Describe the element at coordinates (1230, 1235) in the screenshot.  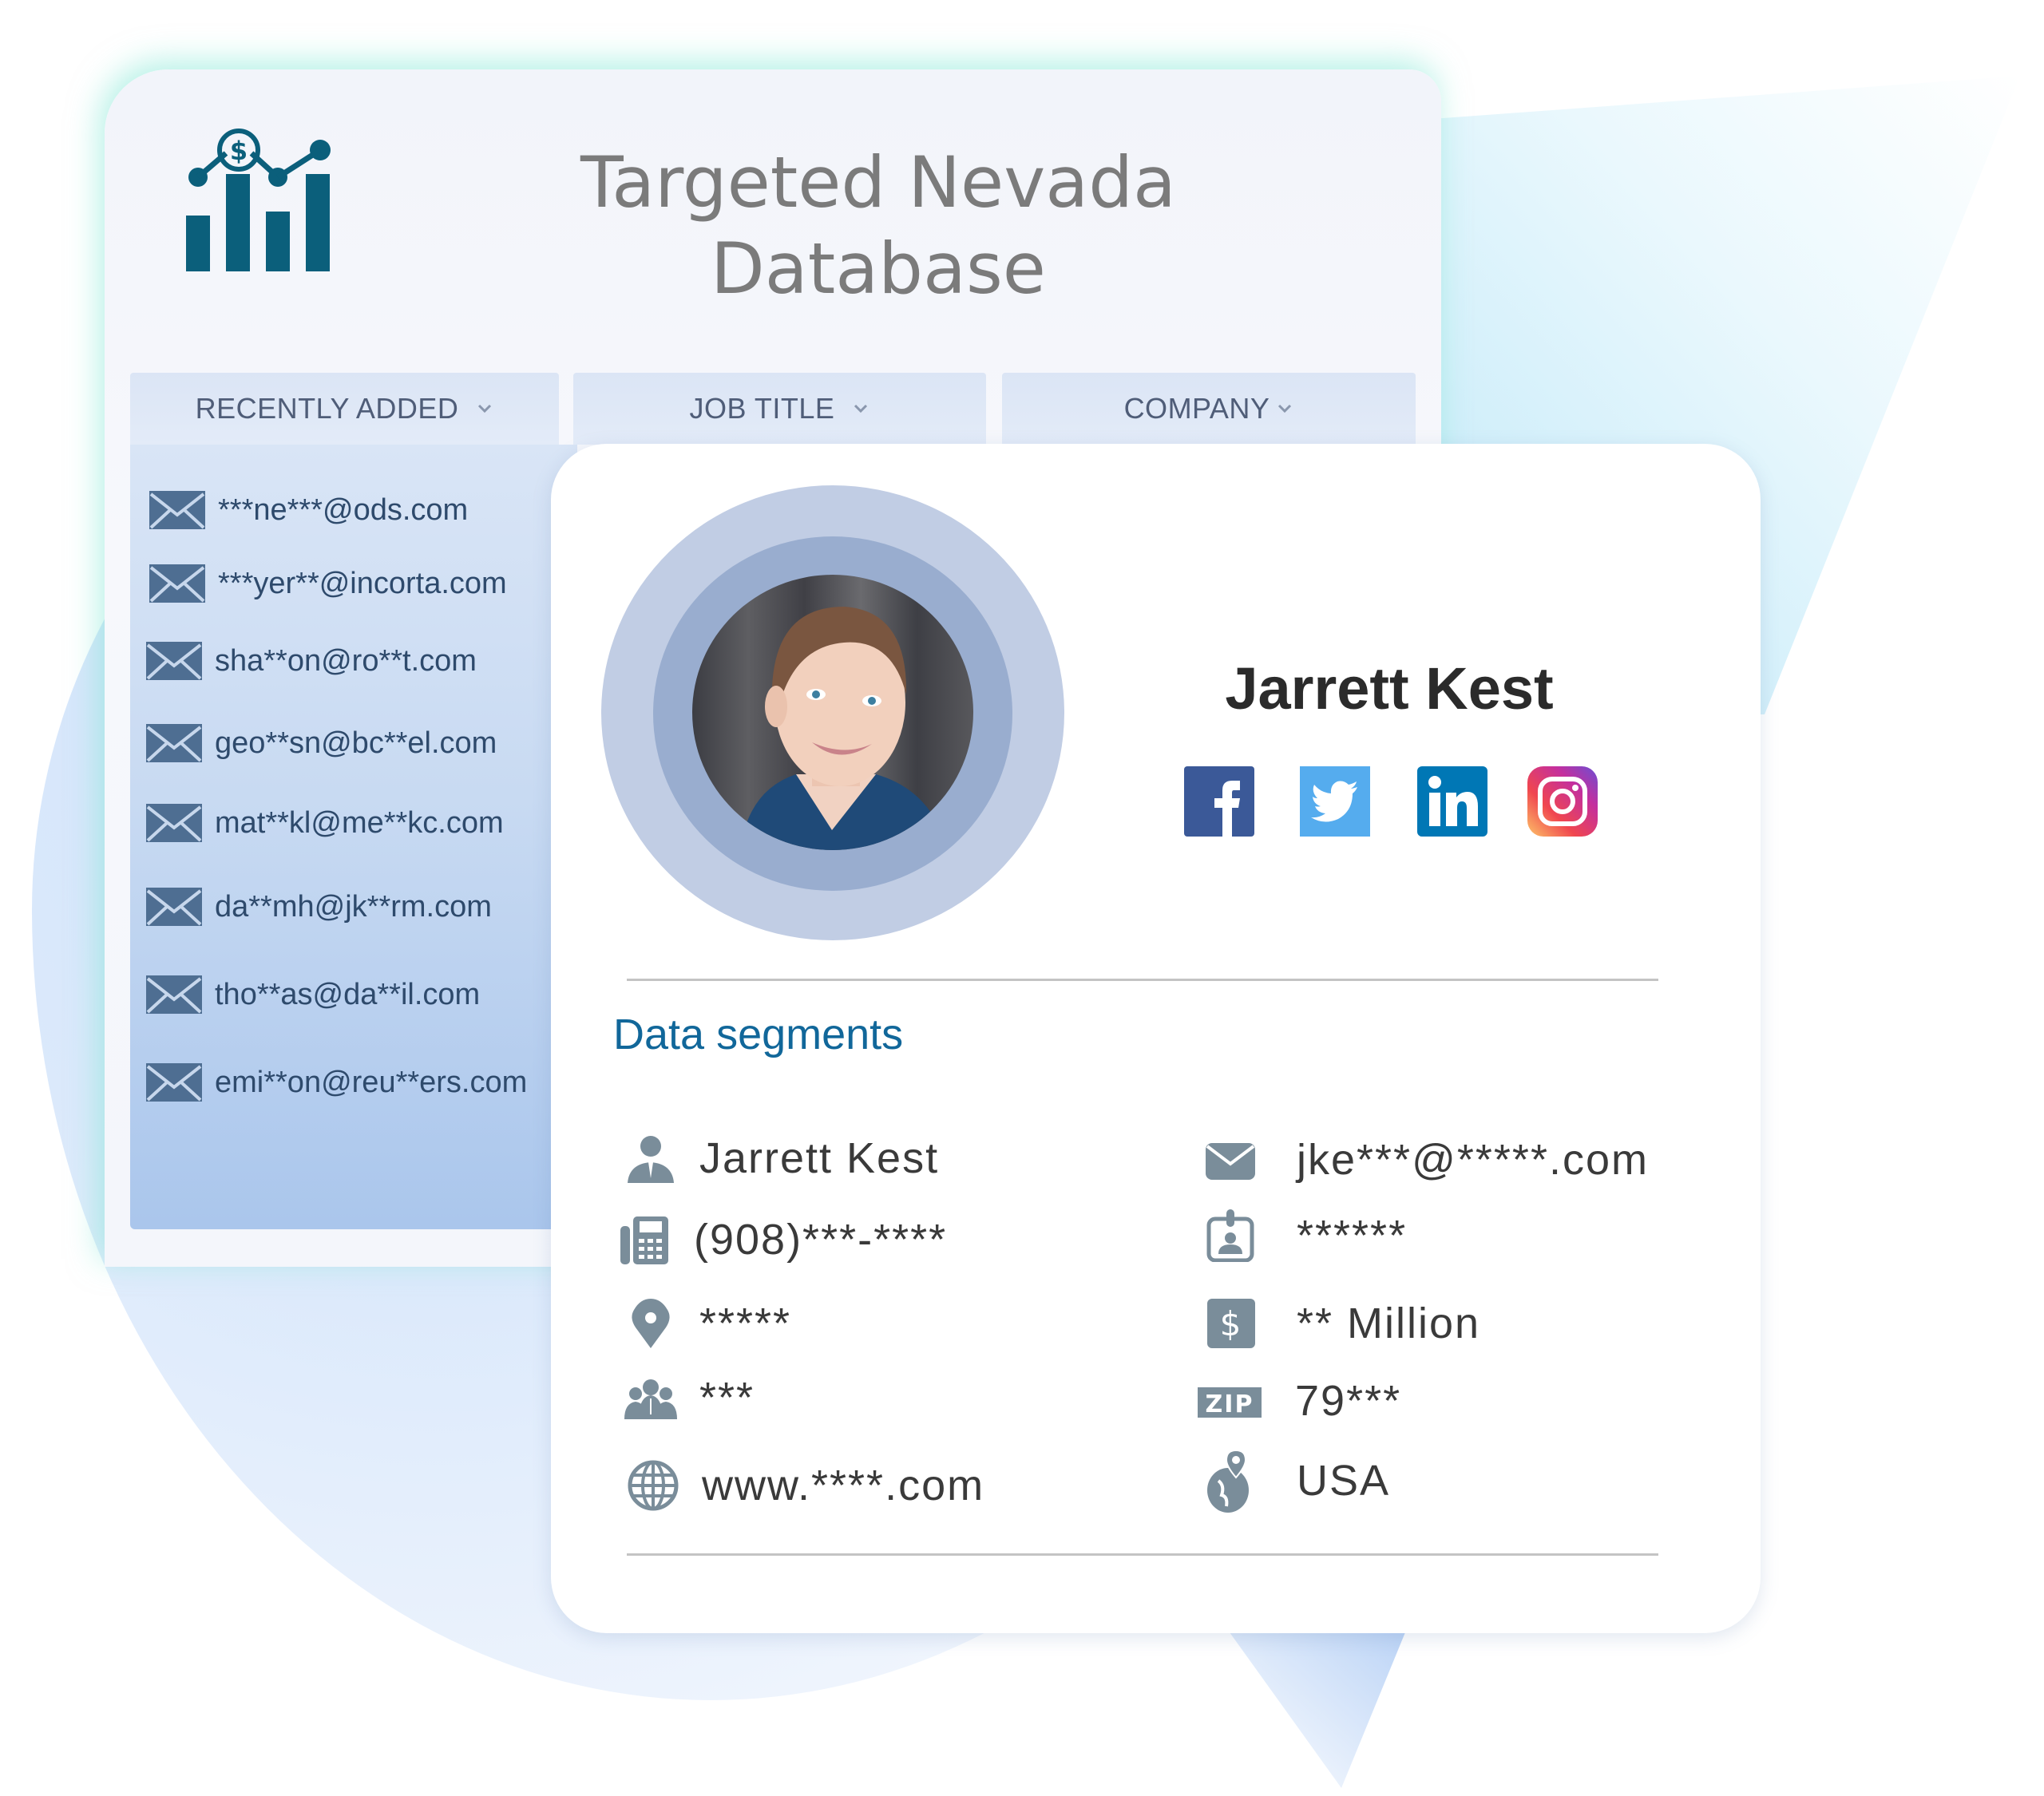
I see `id-badge-icon` at that location.